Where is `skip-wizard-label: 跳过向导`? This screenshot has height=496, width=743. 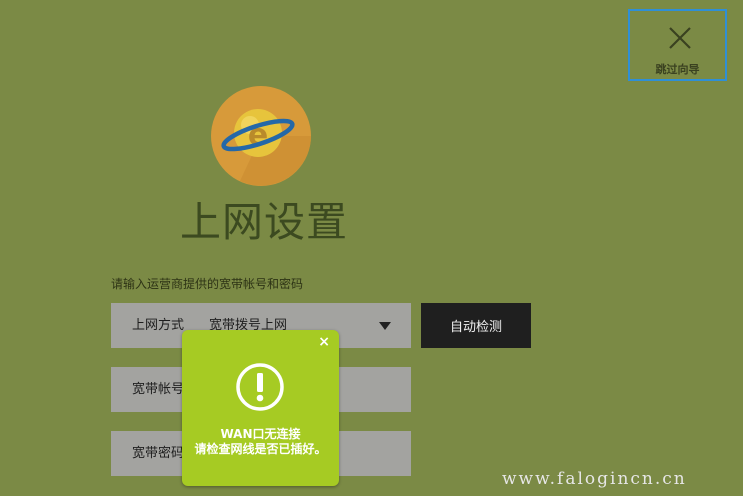
skip-wizard-label: 跳过向导 is located at coordinates (677, 69).